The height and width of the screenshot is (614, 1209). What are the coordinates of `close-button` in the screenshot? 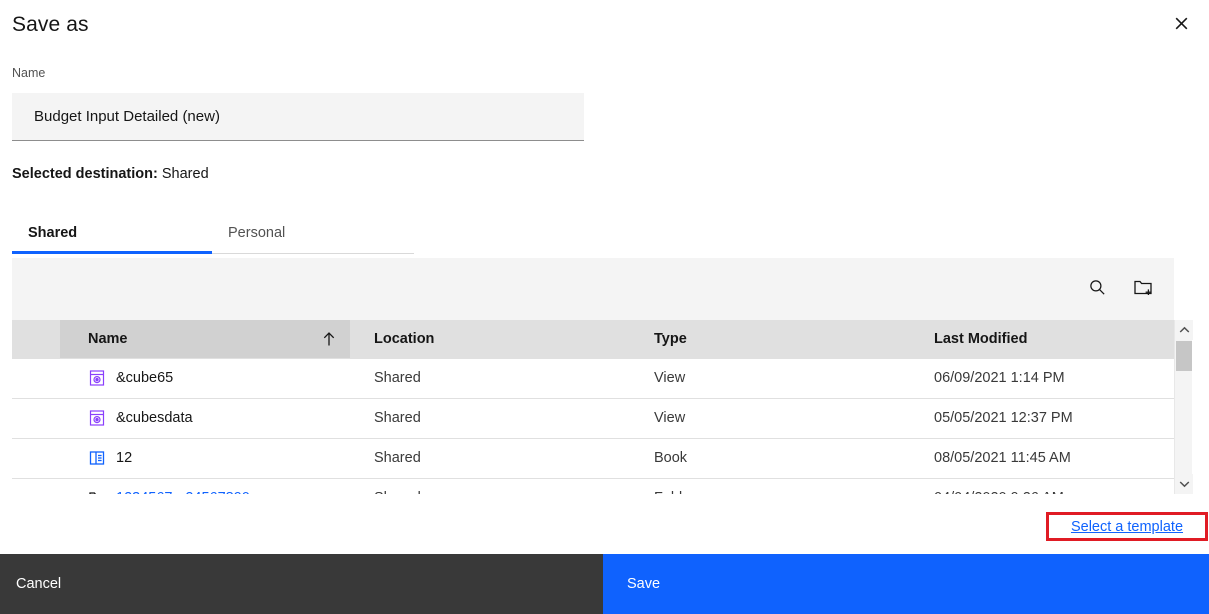 It's located at (1181, 23).